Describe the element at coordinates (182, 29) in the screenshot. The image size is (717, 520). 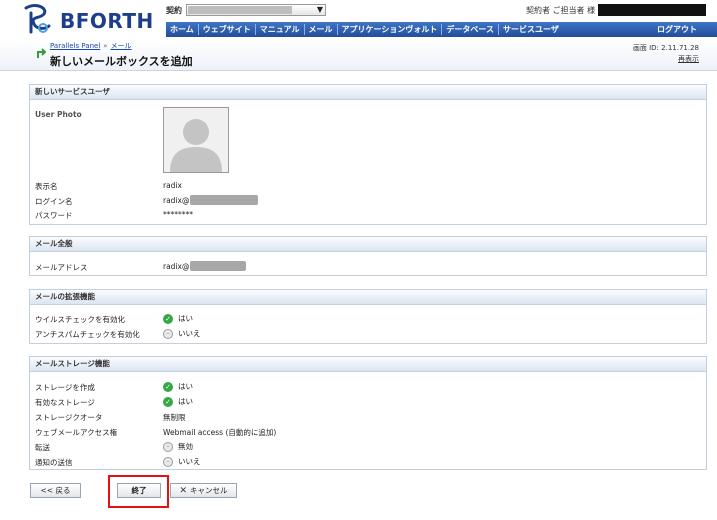
I see `nav-home: ホーム` at that location.